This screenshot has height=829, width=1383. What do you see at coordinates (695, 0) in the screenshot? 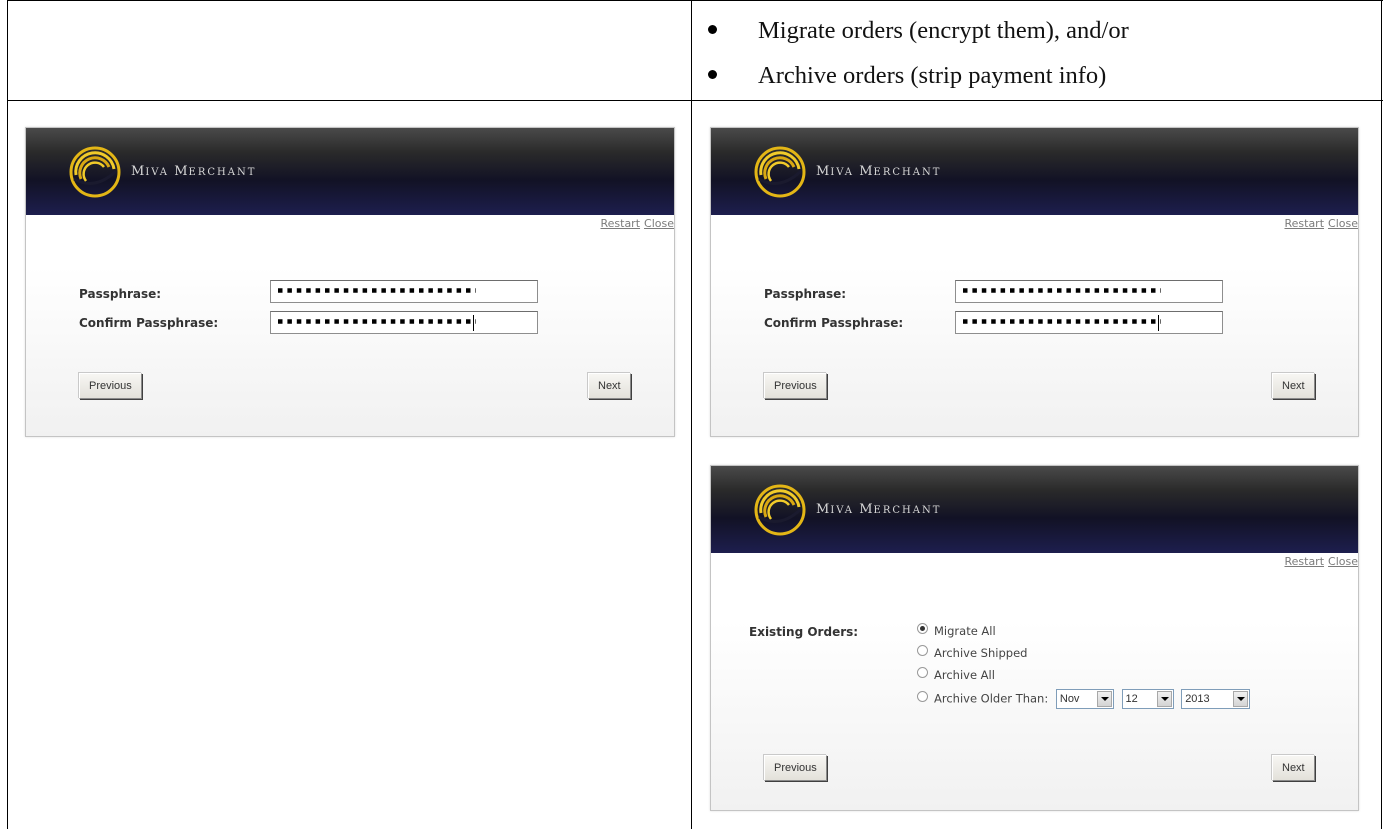
I see `table-border-top` at bounding box center [695, 0].